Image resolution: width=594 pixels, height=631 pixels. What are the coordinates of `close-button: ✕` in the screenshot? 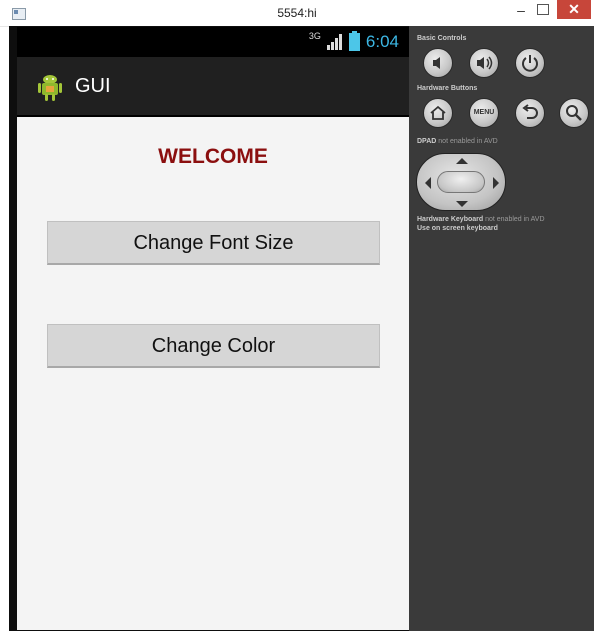 It's located at (574, 9).